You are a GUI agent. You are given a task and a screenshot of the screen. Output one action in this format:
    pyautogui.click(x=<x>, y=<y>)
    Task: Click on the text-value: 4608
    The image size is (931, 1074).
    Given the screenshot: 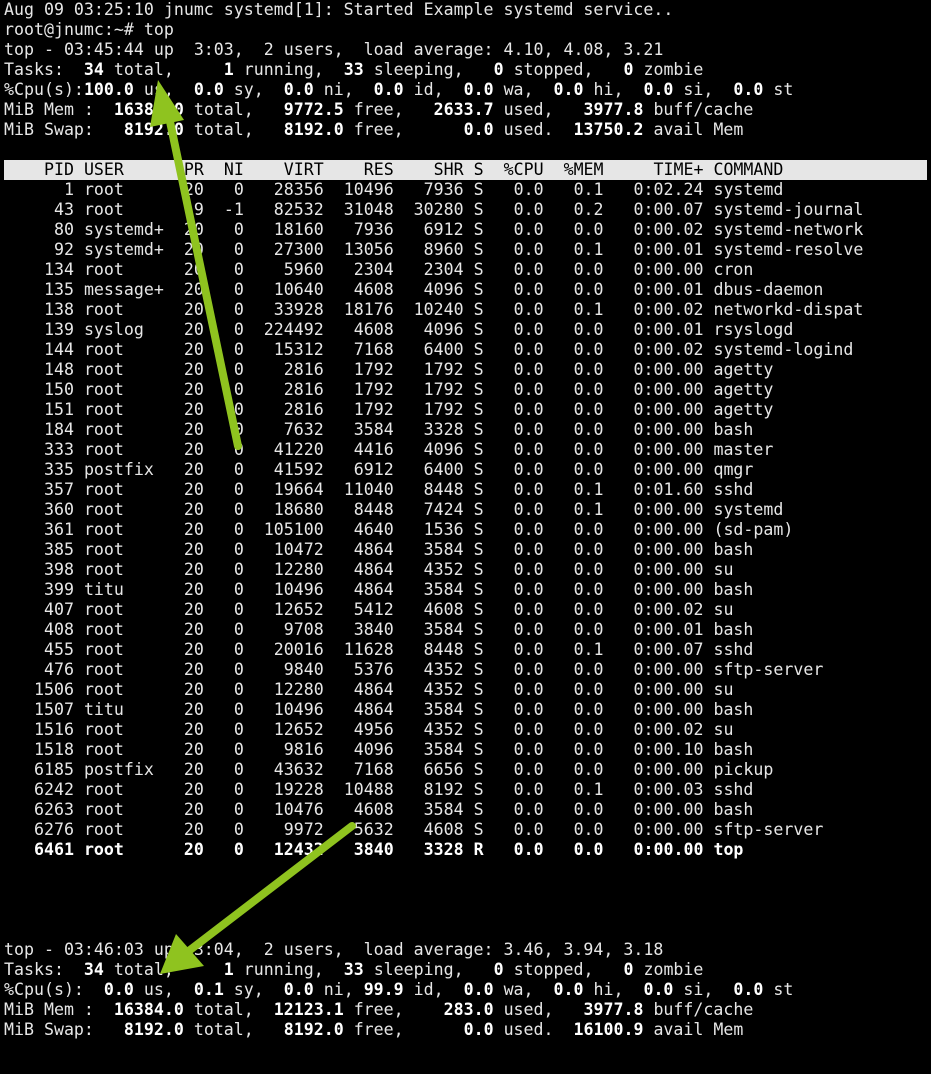 What is the action you would take?
    pyautogui.click(x=358, y=289)
    